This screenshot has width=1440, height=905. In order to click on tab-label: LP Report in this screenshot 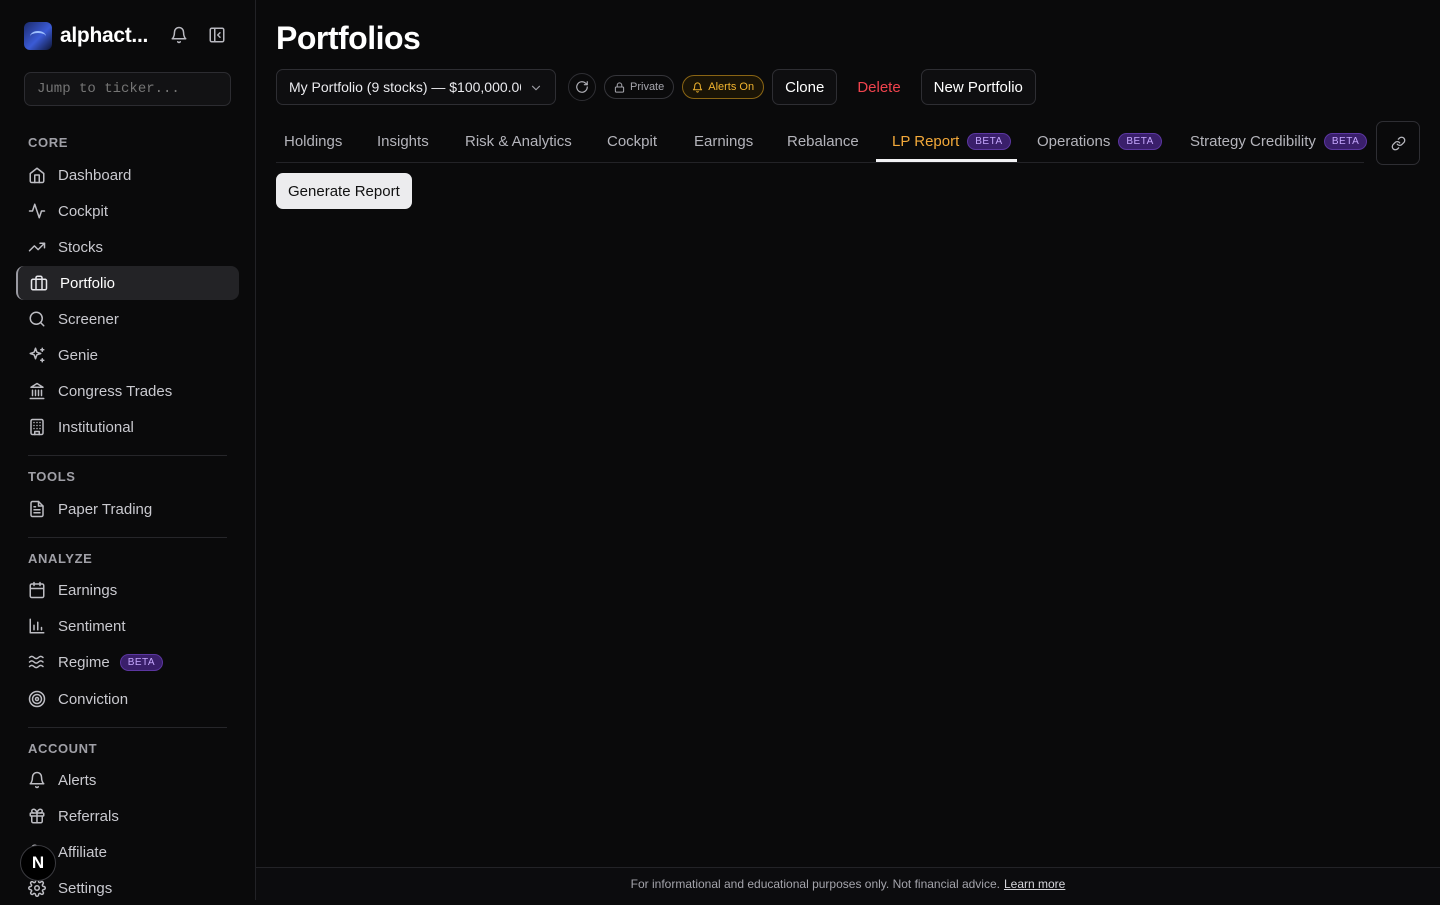, I will do `click(926, 141)`.